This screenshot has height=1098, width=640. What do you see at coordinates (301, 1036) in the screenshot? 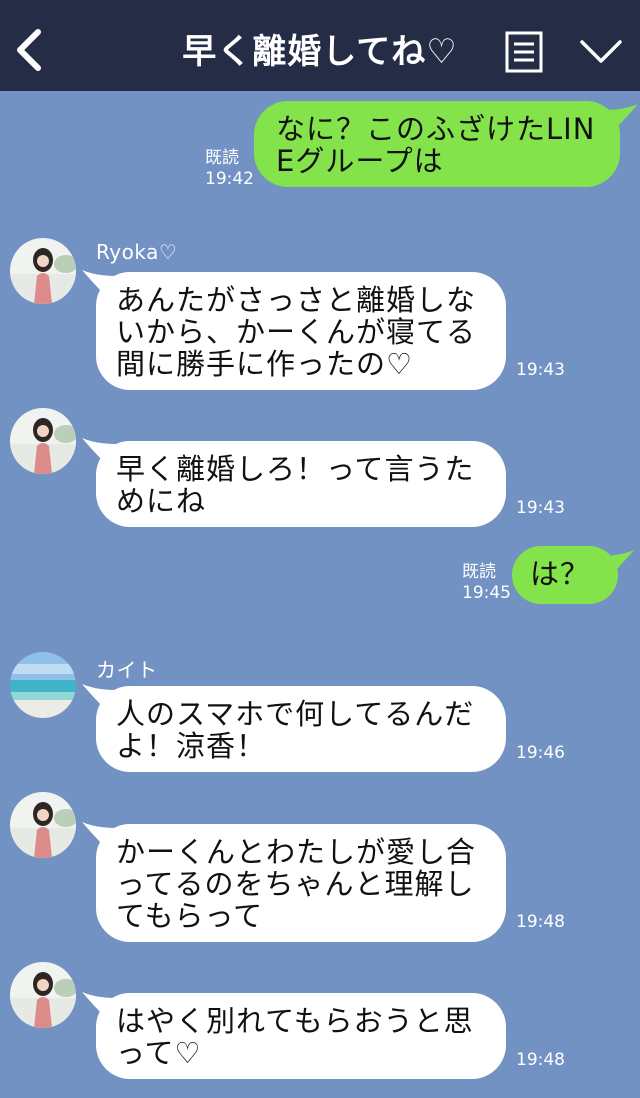
I see `message-bubble: はやく別れてもらおうと思 って♡` at bounding box center [301, 1036].